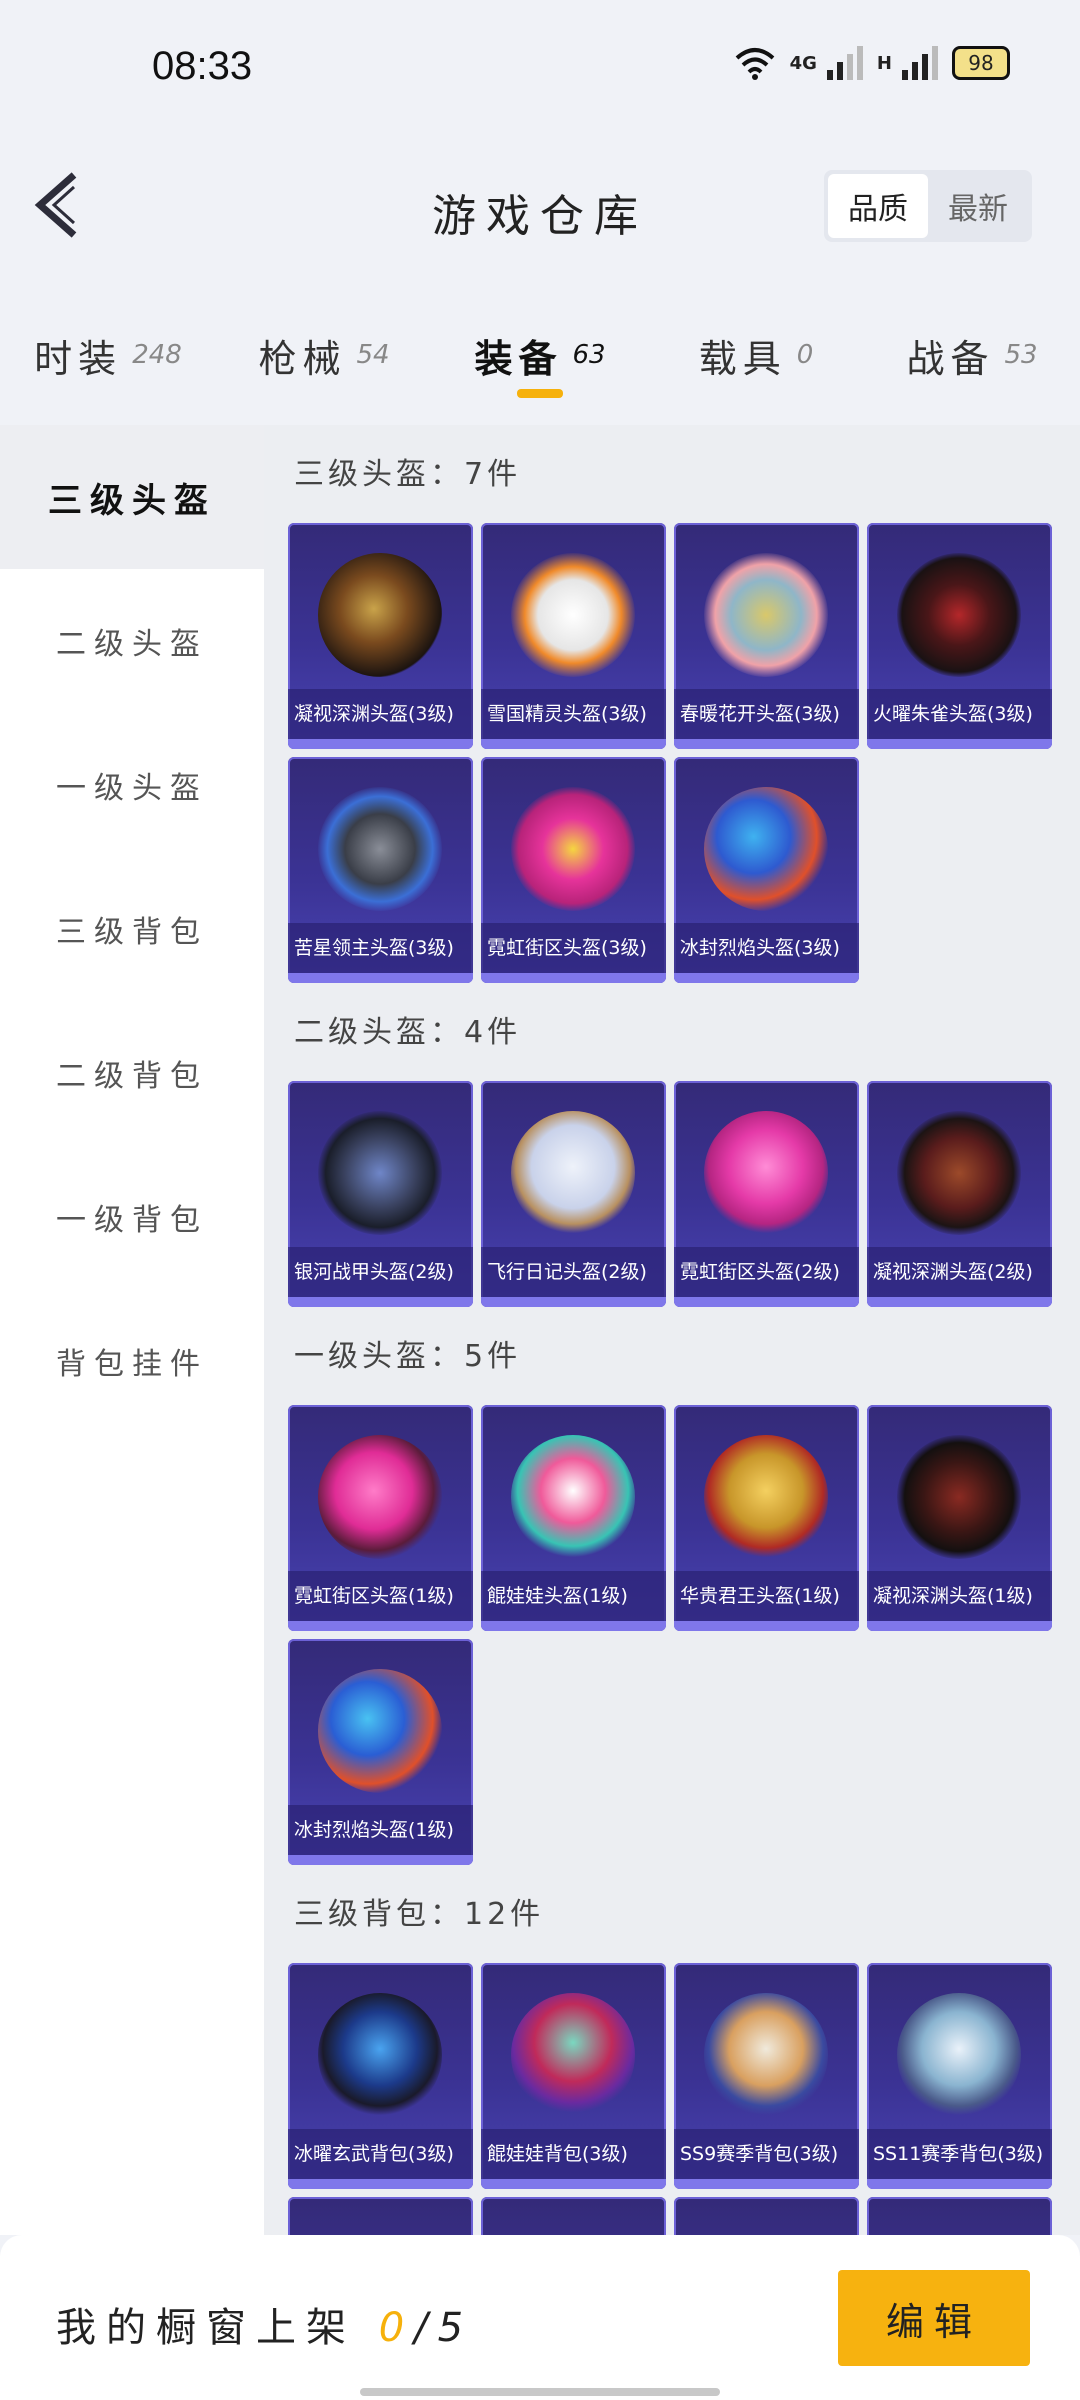 The width and height of the screenshot is (1080, 2400). Describe the element at coordinates (959, 636) in the screenshot. I see `item-card: 火曜朱雀头盔(3级)` at that location.